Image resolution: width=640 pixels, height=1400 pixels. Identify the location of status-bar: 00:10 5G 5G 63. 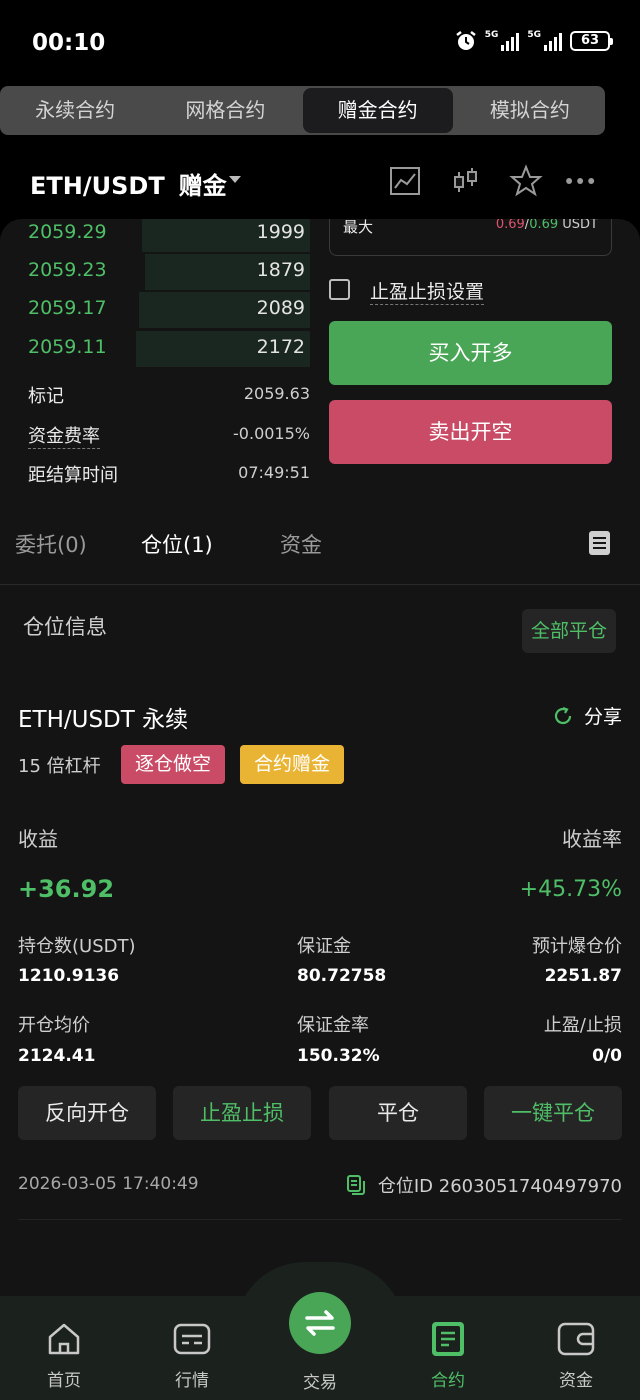
(320, 42).